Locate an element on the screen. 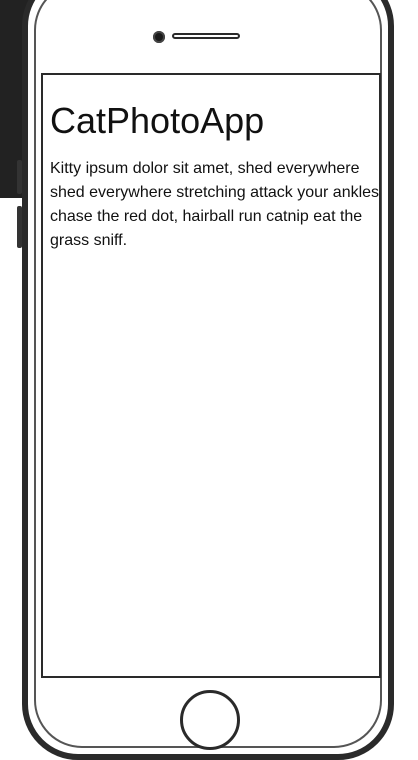 Image resolution: width=418 pixels, height=760 pixels. home-button-icon is located at coordinates (210, 720).